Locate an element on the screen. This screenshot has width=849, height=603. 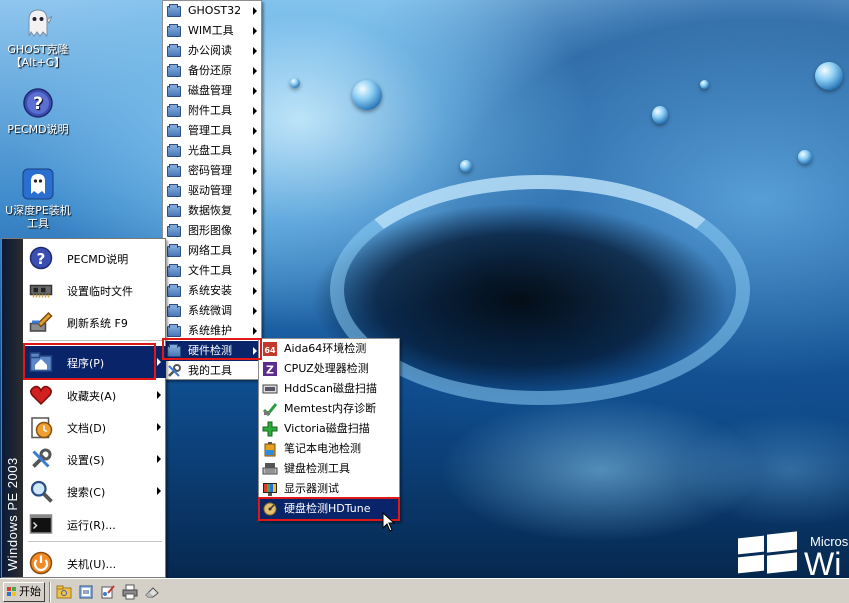
hardware-menu-item: 键盘检测工具 is located at coordinates (329, 469).